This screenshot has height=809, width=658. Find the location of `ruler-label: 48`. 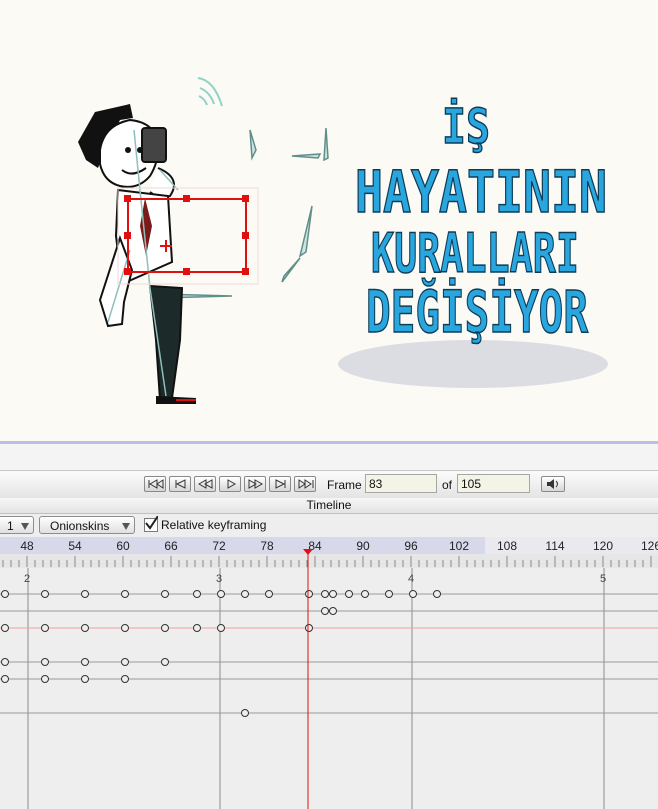

ruler-label: 48 is located at coordinates (27, 546).